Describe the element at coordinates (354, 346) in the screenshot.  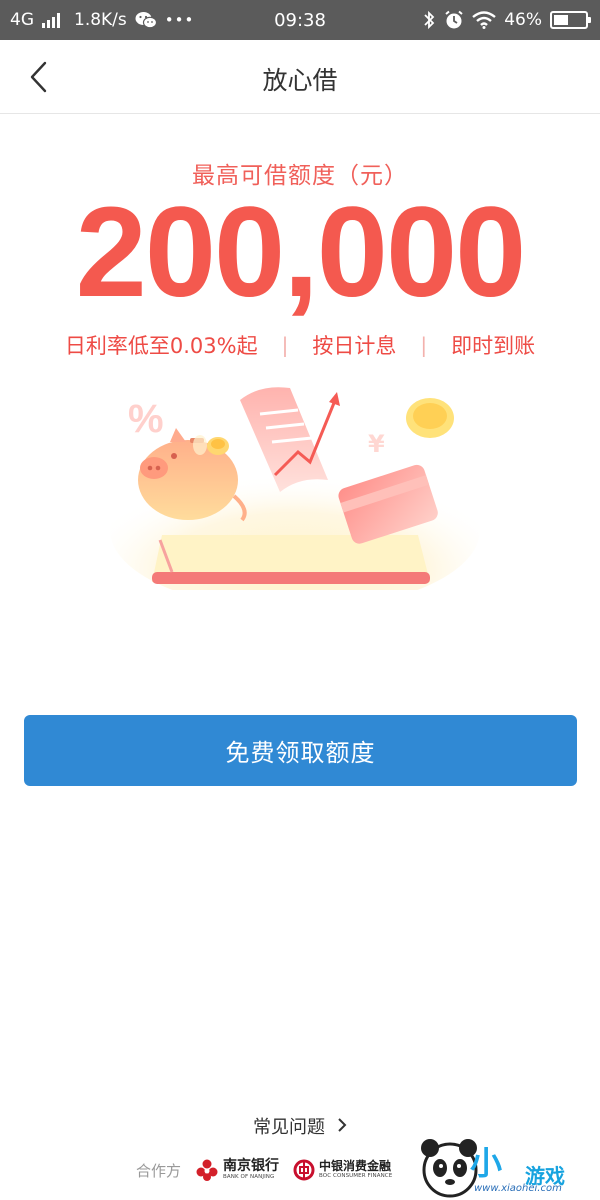
I see `feature-daily-interest: 按日计息` at that location.